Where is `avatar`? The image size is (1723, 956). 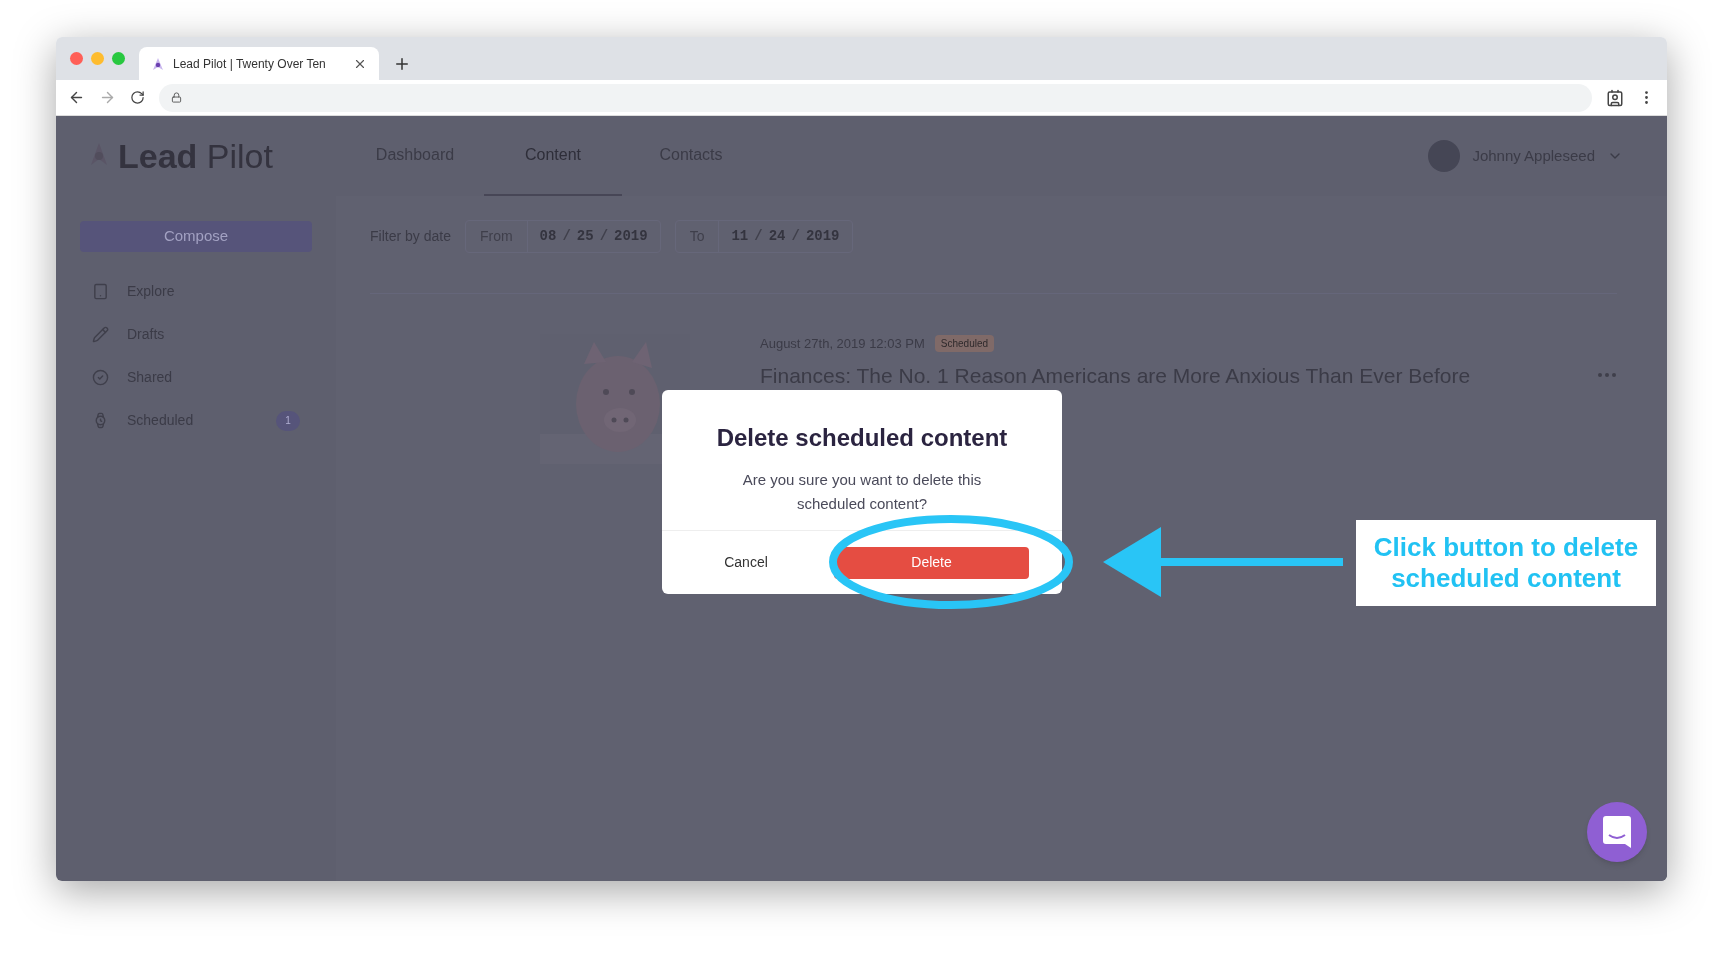
avatar is located at coordinates (1444, 156).